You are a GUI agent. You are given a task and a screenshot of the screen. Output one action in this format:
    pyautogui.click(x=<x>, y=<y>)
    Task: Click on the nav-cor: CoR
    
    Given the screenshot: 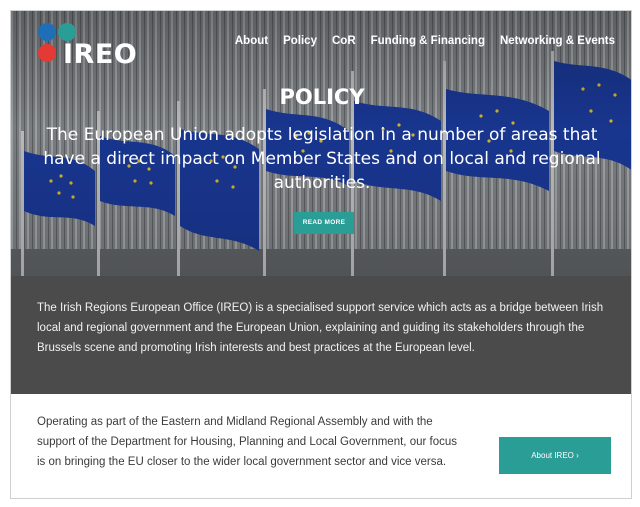 What is the action you would take?
    pyautogui.click(x=344, y=41)
    